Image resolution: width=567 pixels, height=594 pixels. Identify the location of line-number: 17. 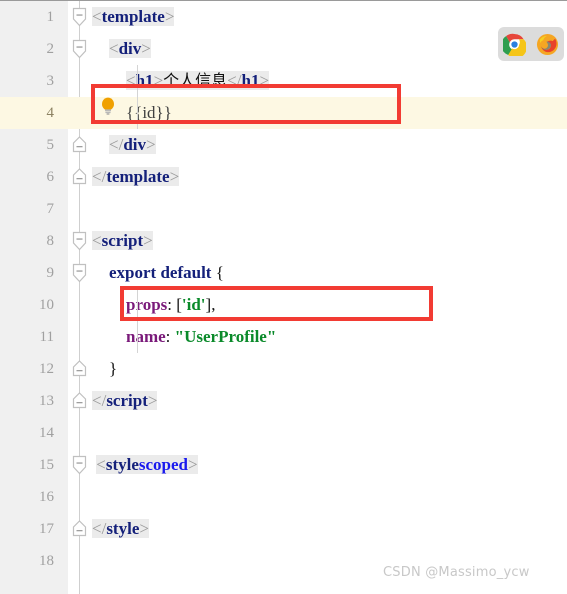
(46, 529).